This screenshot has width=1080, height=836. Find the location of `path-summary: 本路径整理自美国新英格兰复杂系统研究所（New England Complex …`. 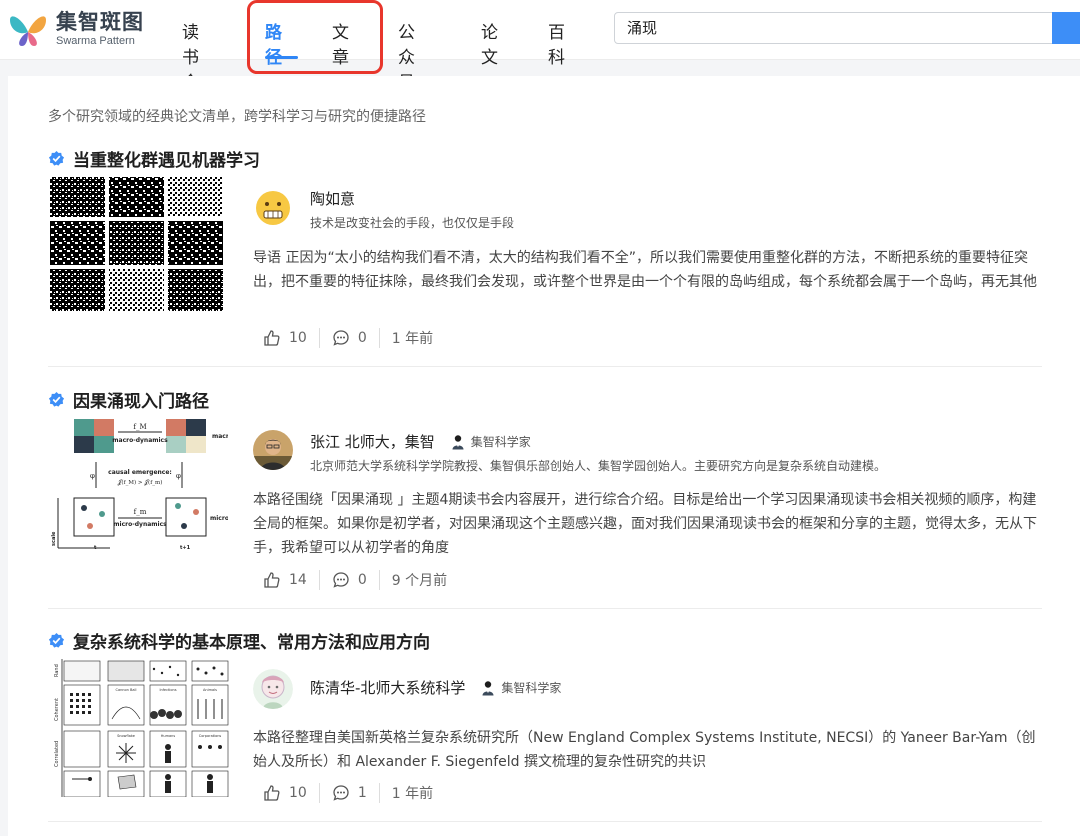

path-summary: 本路径整理自美国新英格兰复杂系统研究所（New England Complex … is located at coordinates (644, 750).